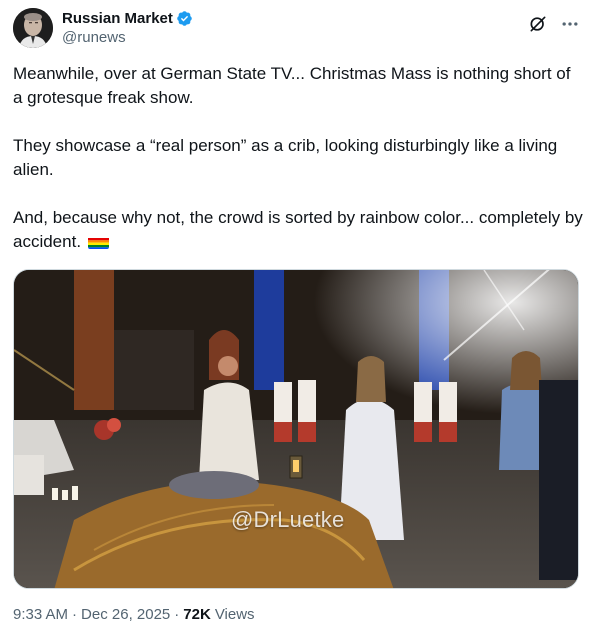 This screenshot has width=592, height=632. What do you see at coordinates (296, 29) in the screenshot?
I see `tweet-header: Russian Market @runews` at bounding box center [296, 29].